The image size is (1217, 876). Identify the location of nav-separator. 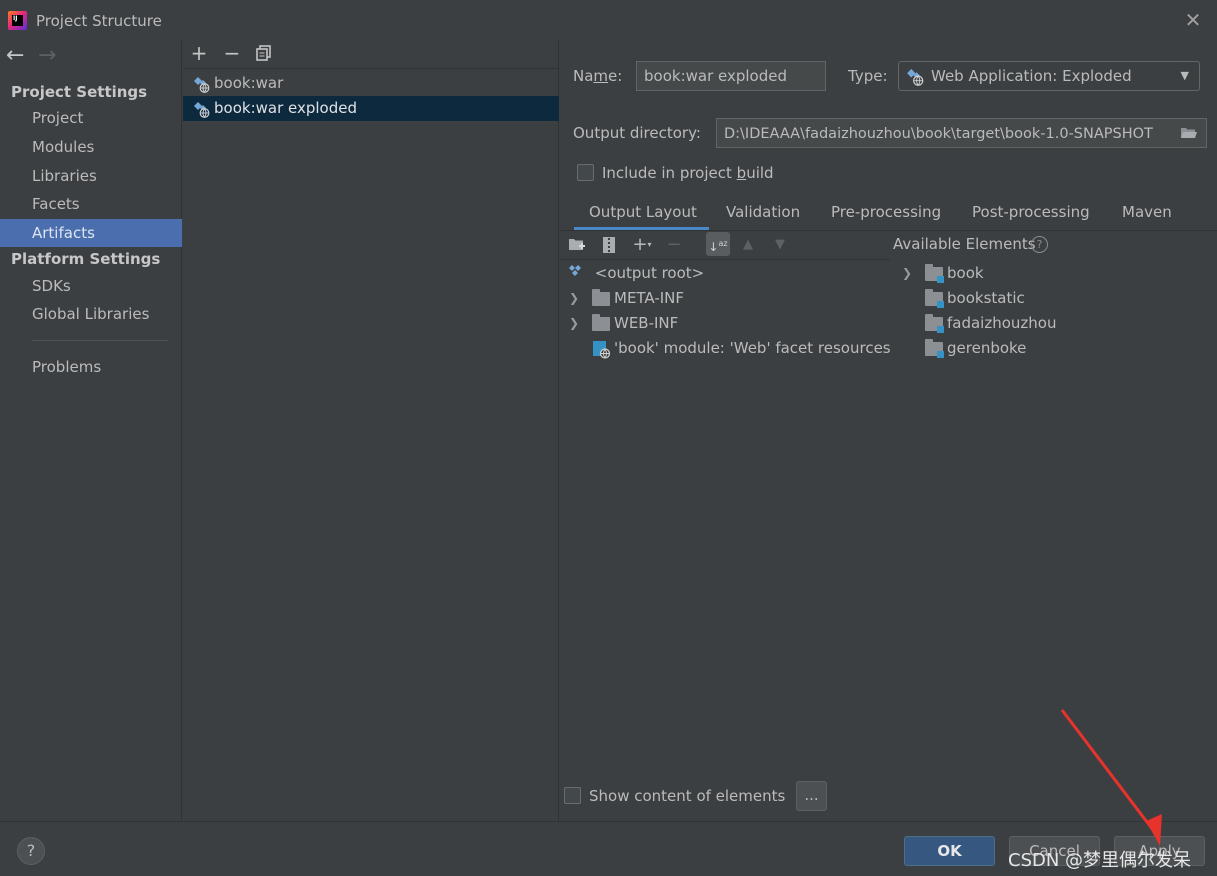
(100, 340).